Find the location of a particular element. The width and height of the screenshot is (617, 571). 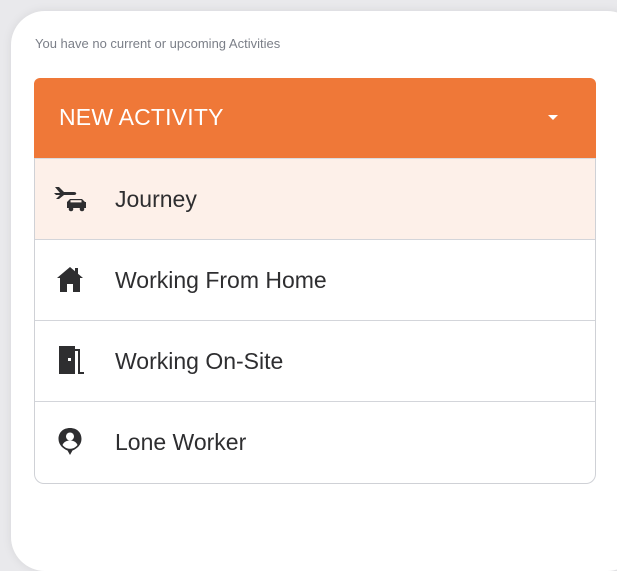

menu-item-working-from-home: Working From Home is located at coordinates (315, 279).